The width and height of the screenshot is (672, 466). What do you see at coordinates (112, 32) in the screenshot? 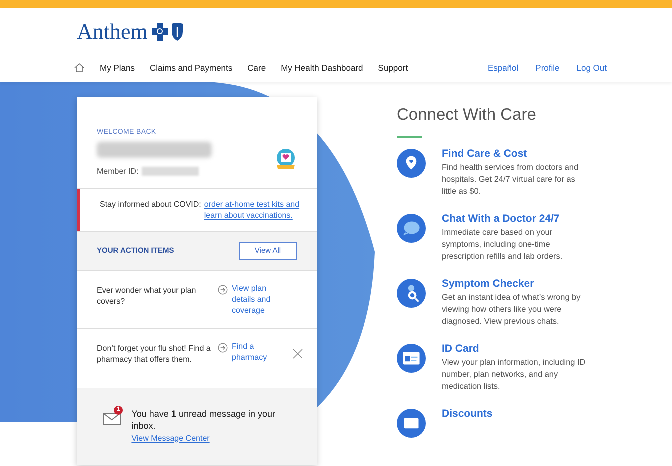
I see `brand-logo: Anthem` at bounding box center [112, 32].